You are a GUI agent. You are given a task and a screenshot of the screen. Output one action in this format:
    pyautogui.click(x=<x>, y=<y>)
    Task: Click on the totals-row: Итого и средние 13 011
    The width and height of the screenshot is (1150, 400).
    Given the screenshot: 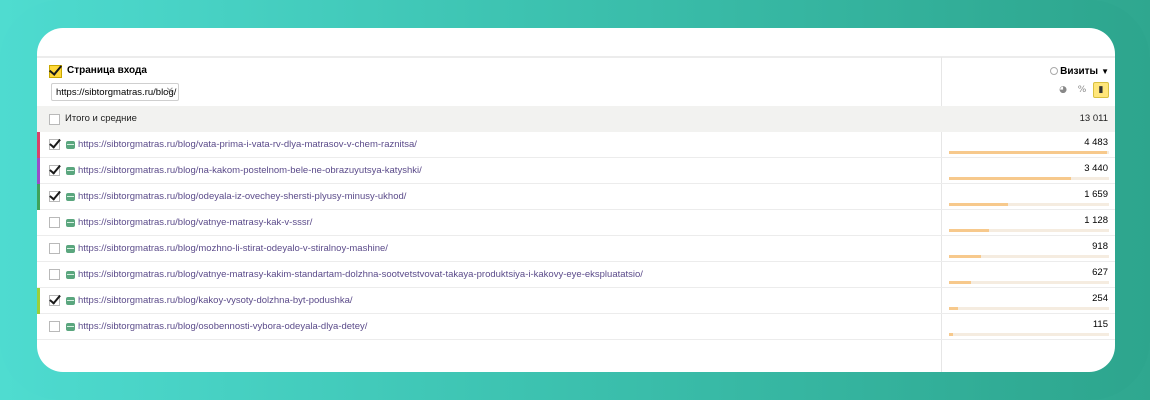 What is the action you would take?
    pyautogui.click(x=576, y=119)
    